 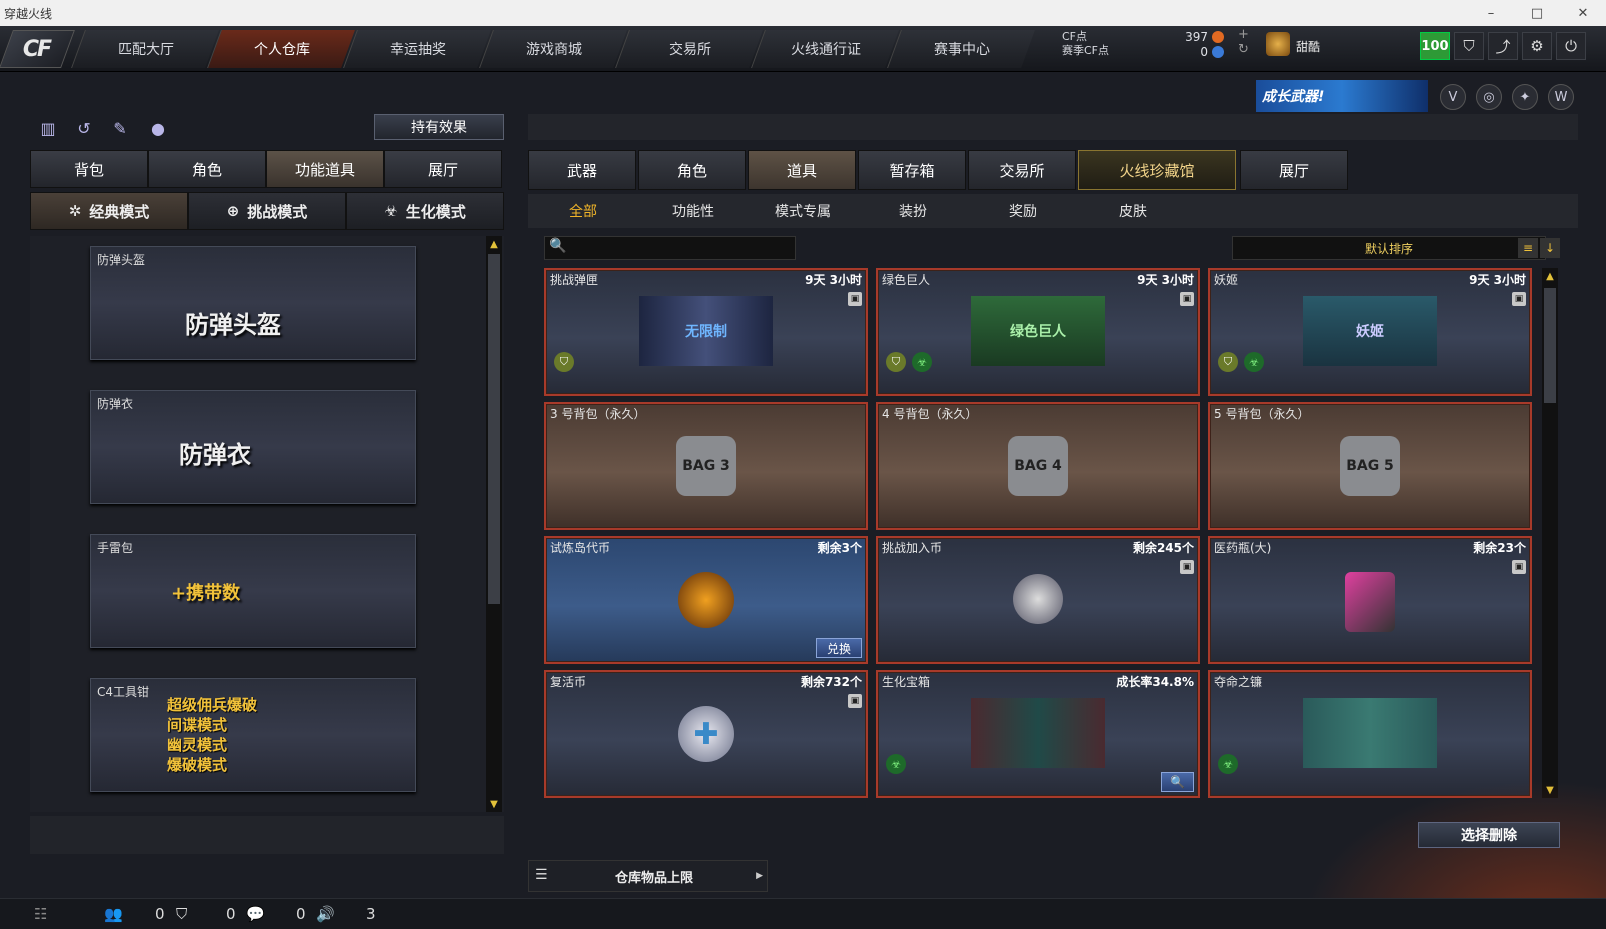 What do you see at coordinates (253, 447) in the screenshot?
I see `list-item-armor: 防弹衣 防弹衣` at bounding box center [253, 447].